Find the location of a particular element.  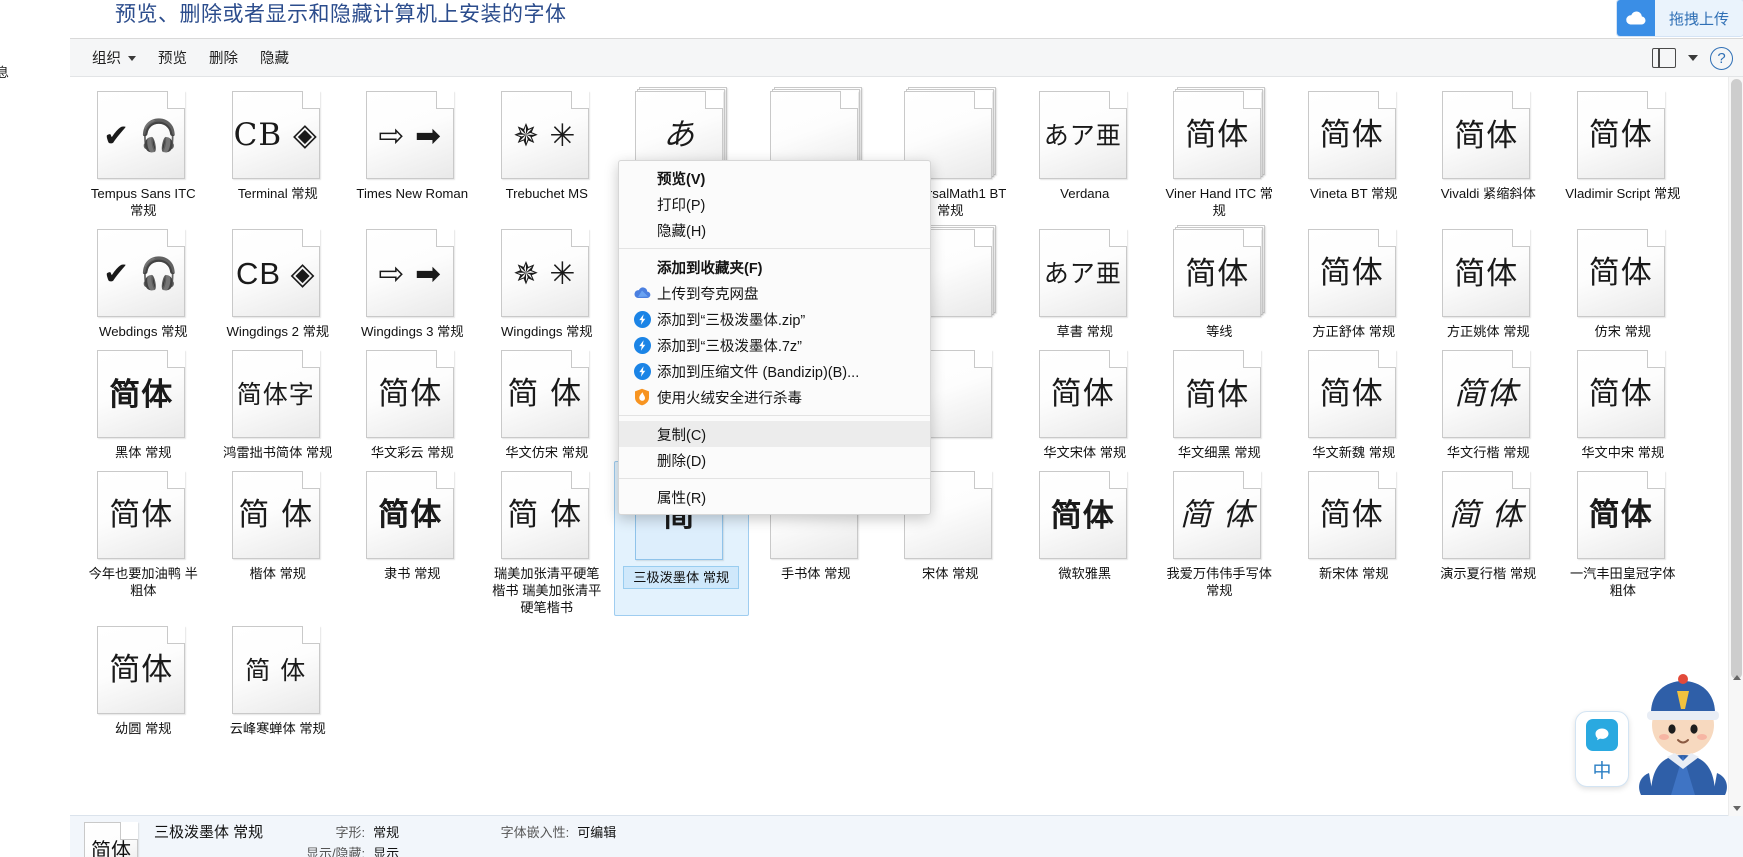

toolbar-item-label: 隐藏 is located at coordinates (274, 59).